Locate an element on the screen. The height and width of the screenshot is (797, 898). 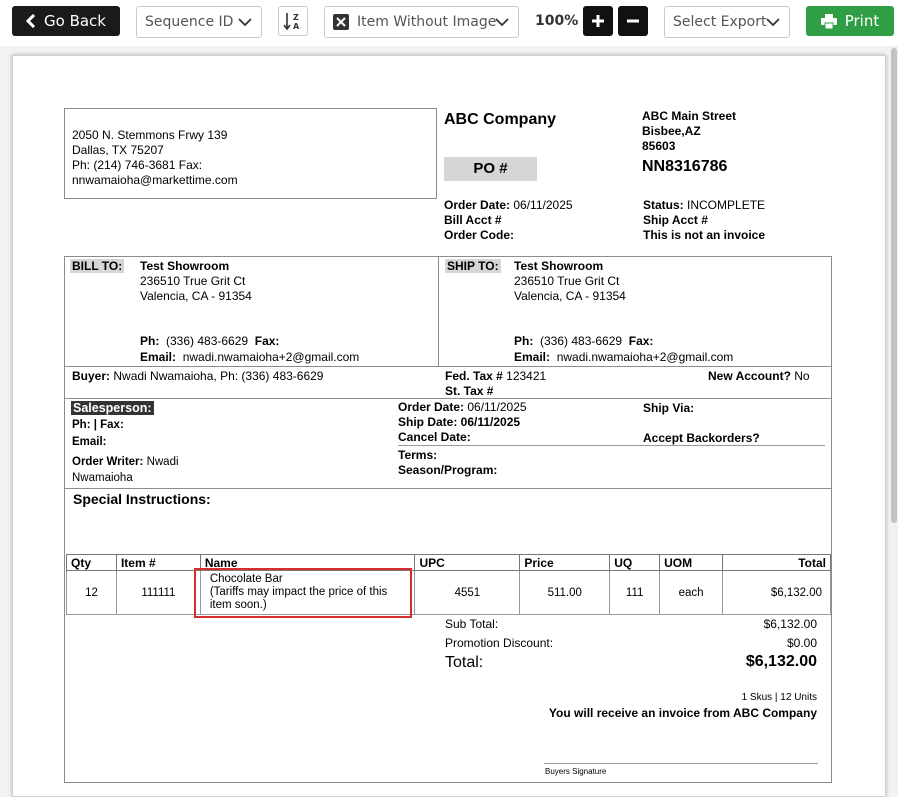
go-back-label: Go Back is located at coordinates (75, 21).